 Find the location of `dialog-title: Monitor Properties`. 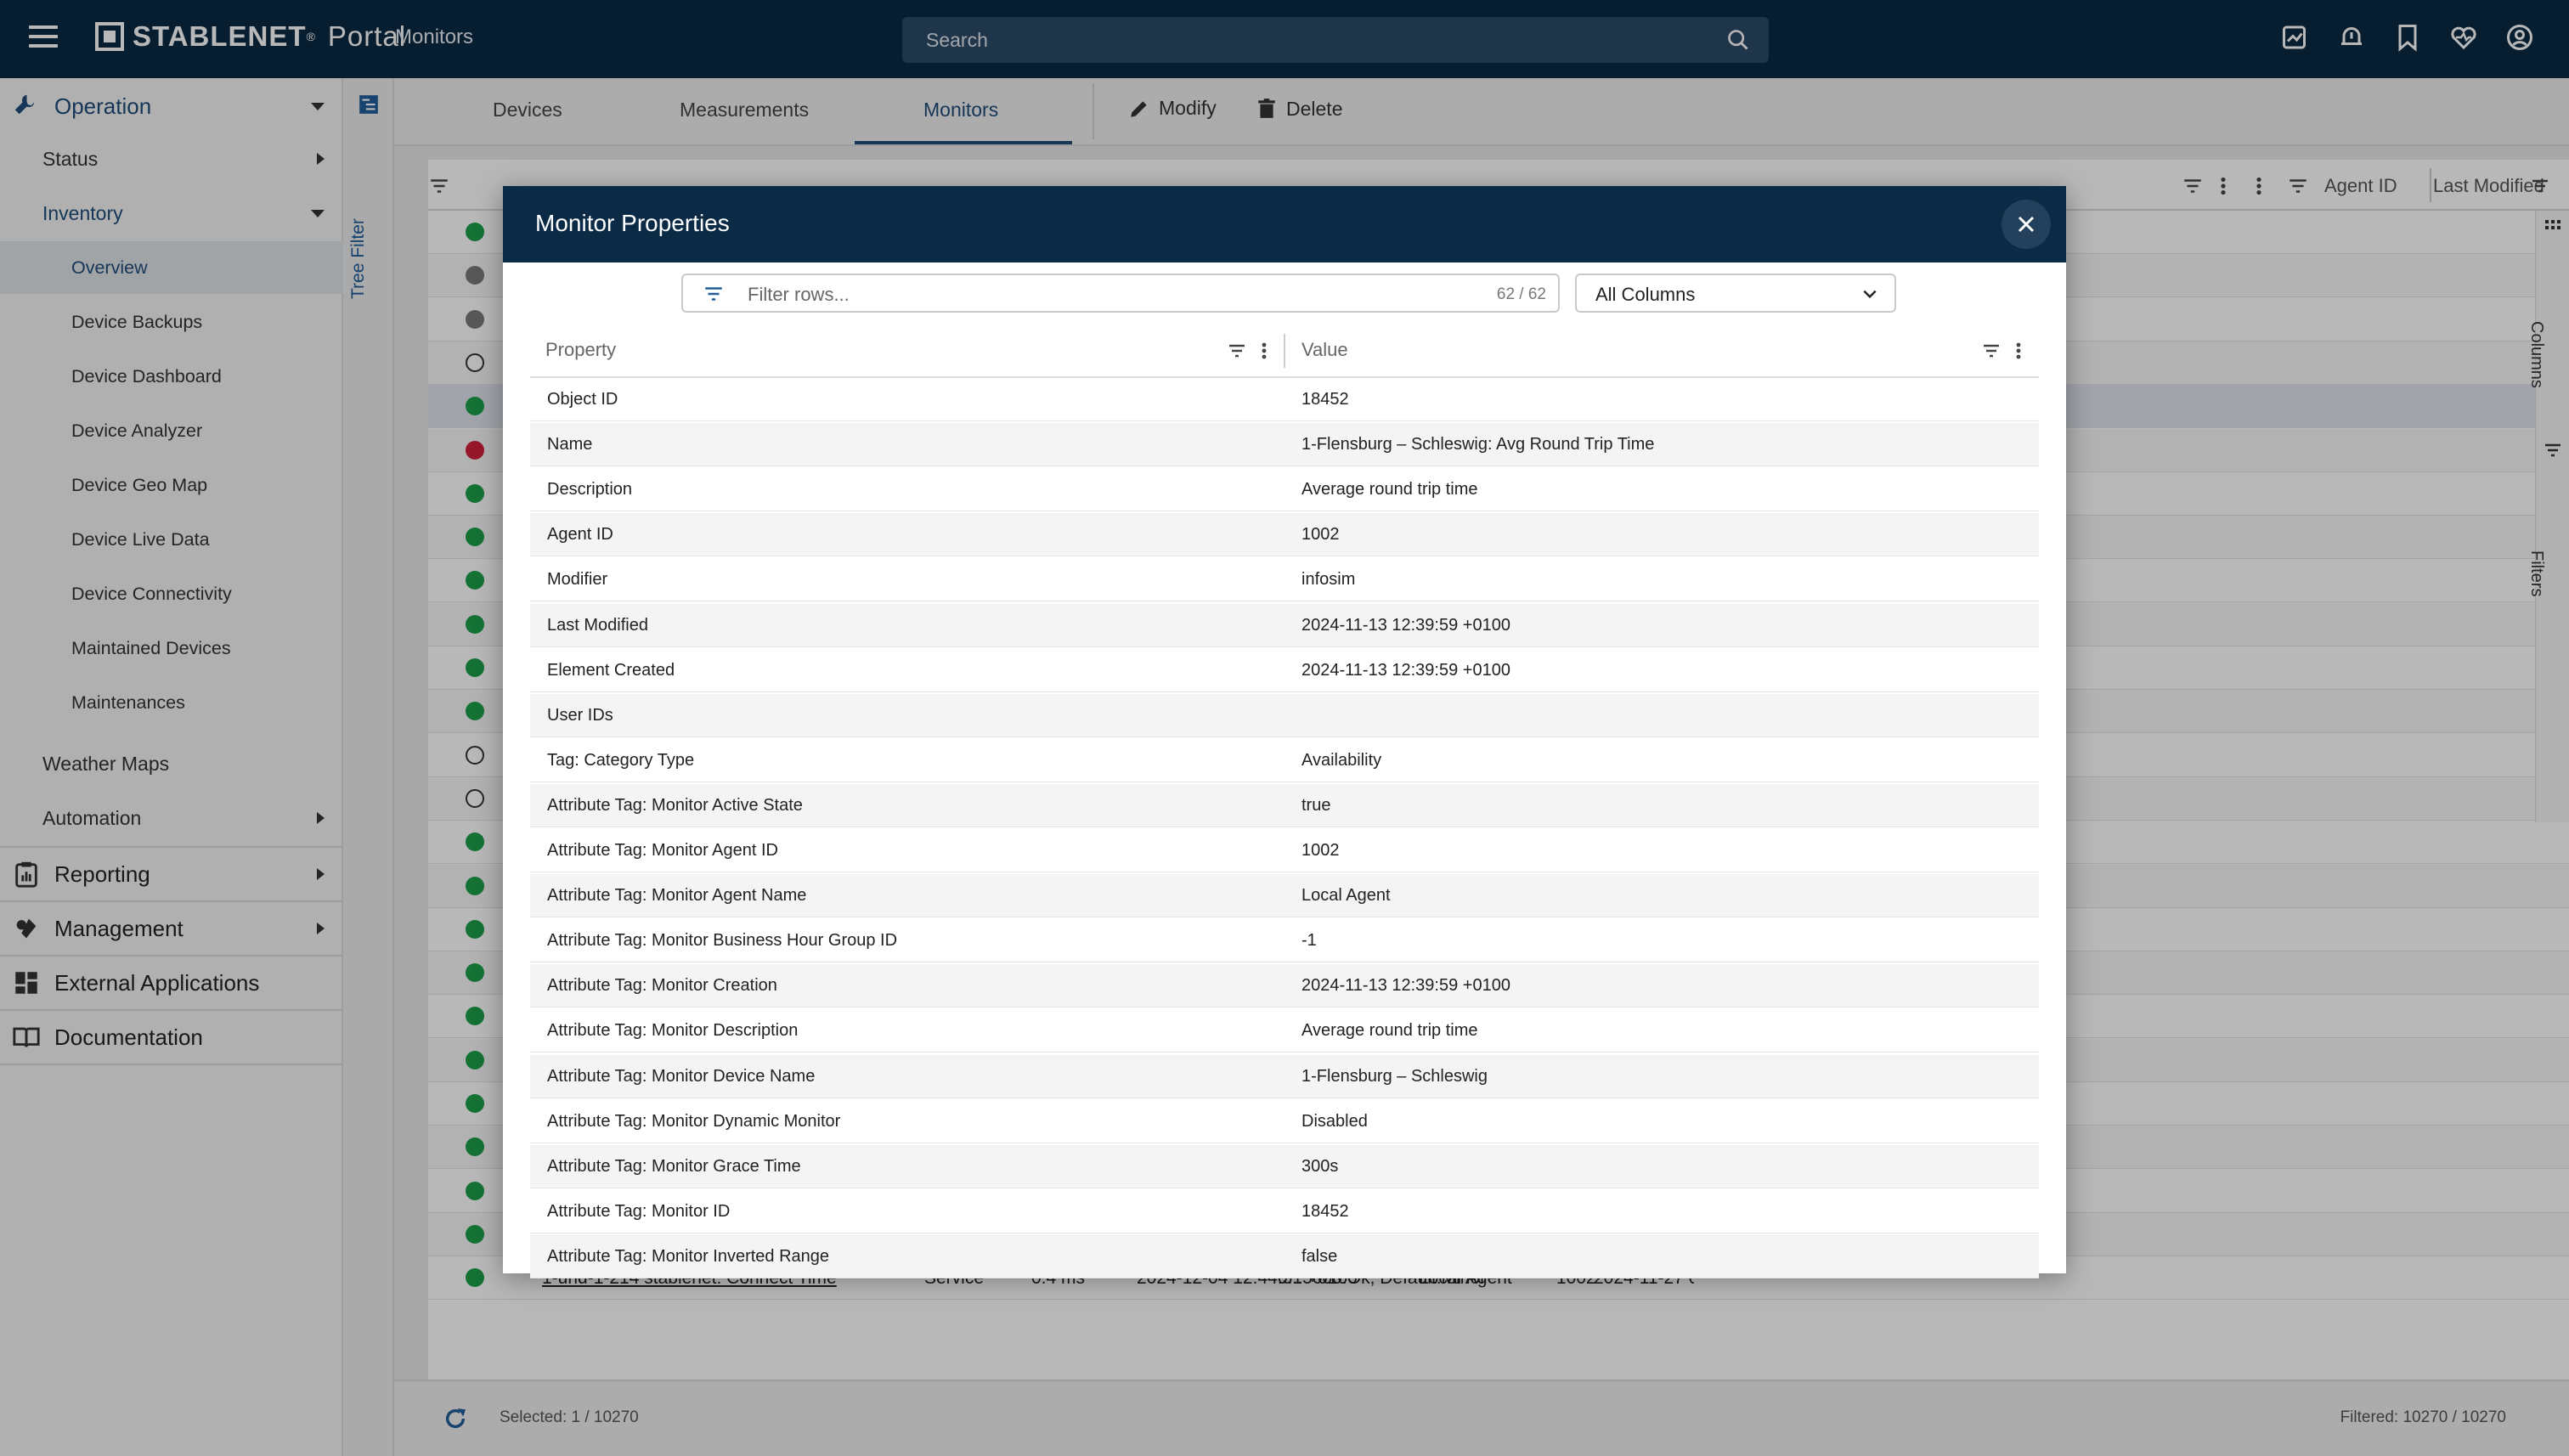

dialog-title: Monitor Properties is located at coordinates (632, 223).